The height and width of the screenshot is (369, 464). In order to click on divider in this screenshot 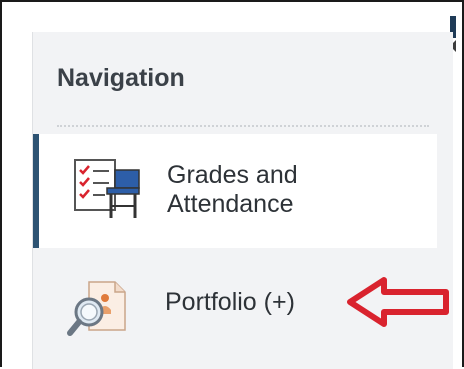, I will do `click(243, 126)`.